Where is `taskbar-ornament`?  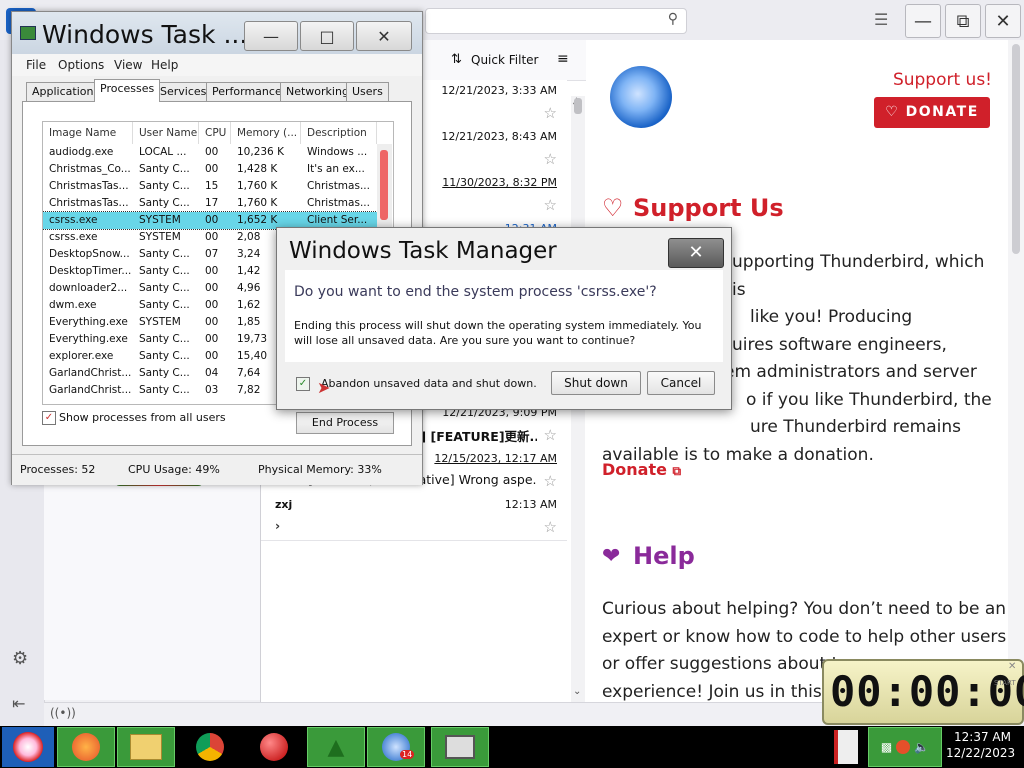
taskbar-ornament is located at coordinates (274, 747).